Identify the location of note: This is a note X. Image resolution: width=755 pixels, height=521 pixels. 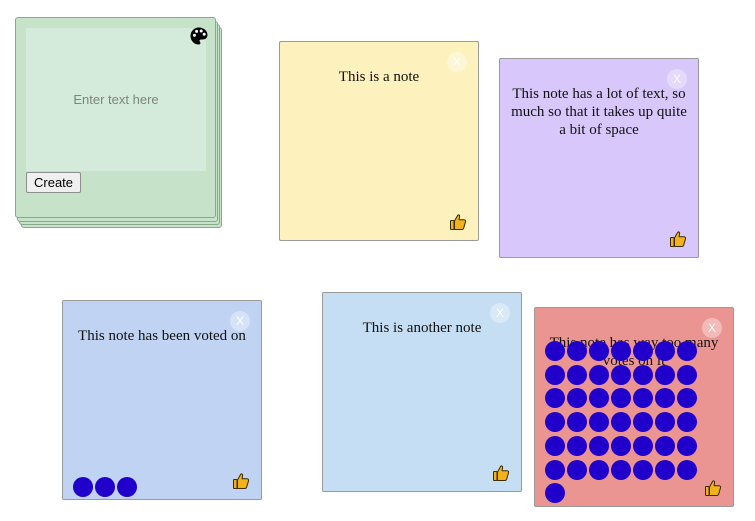
(379, 141).